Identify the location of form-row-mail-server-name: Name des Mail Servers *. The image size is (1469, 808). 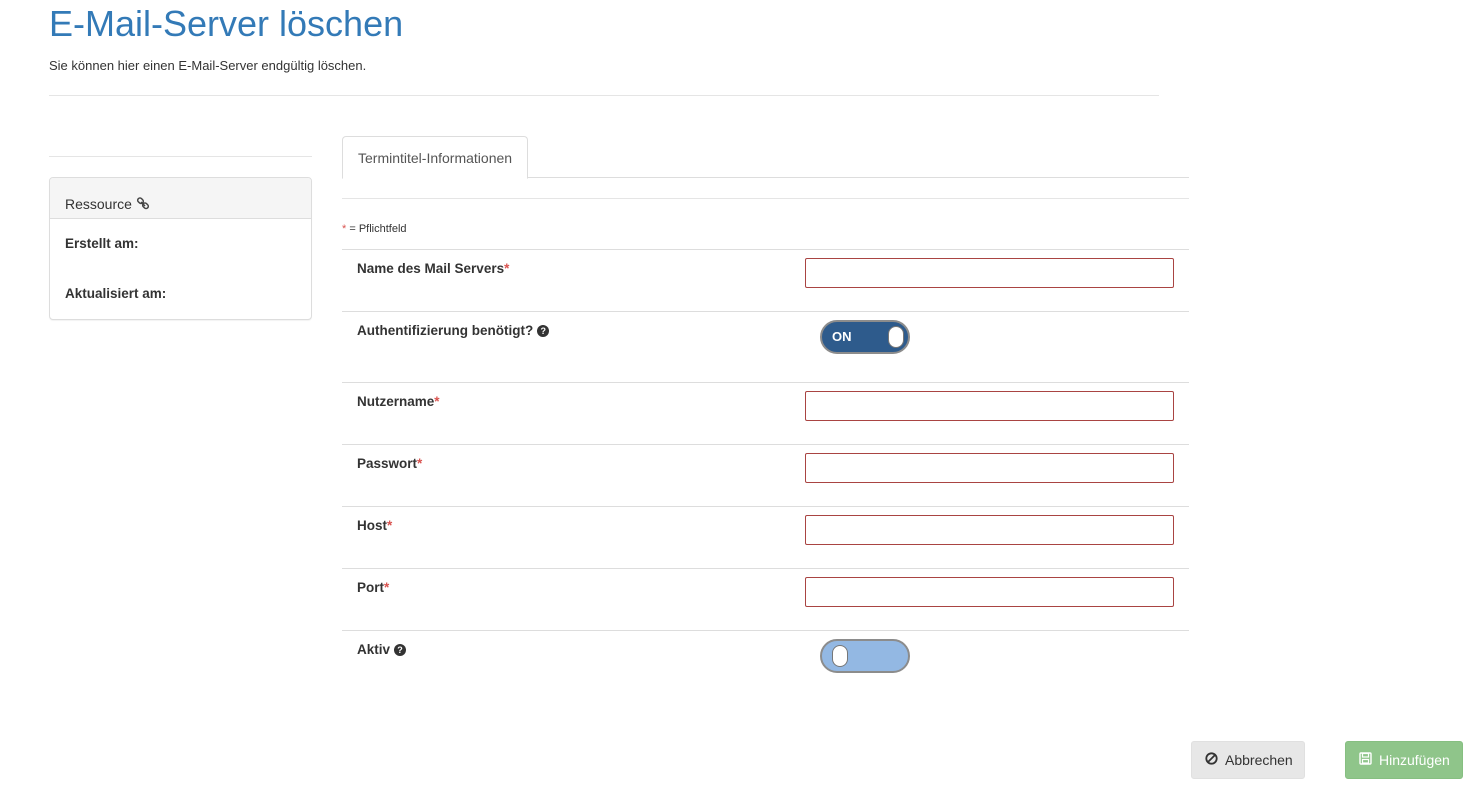
(765, 280).